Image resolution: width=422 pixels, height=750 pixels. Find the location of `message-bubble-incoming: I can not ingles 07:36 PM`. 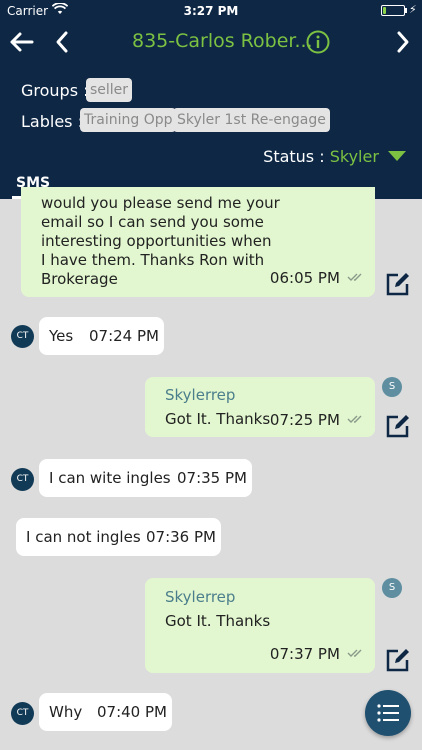

message-bubble-incoming: I can not ingles 07:36 PM is located at coordinates (118, 537).